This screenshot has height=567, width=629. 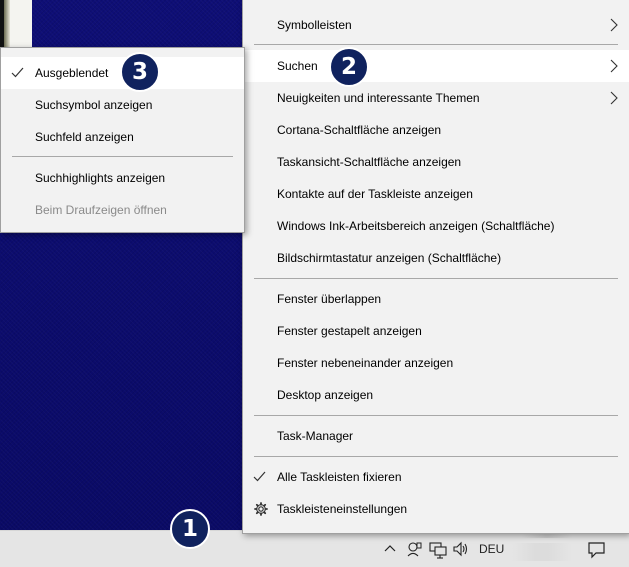 What do you see at coordinates (390, 549) in the screenshot?
I see `chevron-up-icon` at bounding box center [390, 549].